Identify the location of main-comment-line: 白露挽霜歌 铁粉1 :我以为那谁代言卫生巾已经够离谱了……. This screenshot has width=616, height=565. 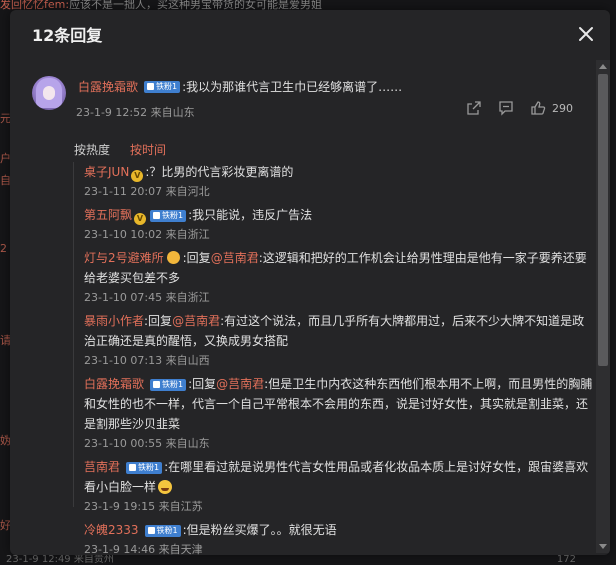
(240, 86).